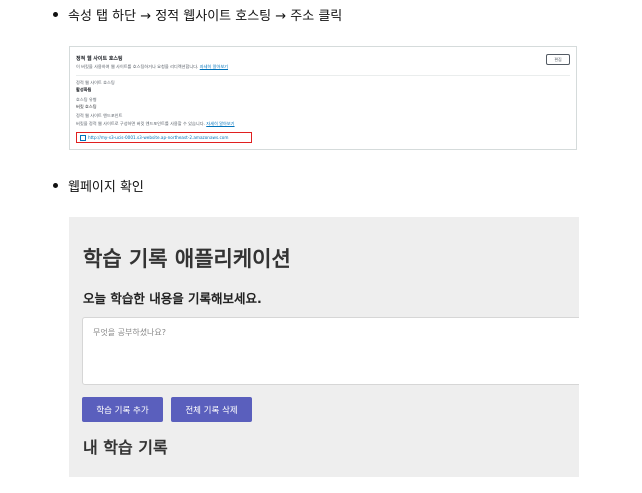 The width and height of the screenshot is (642, 493). What do you see at coordinates (106, 187) in the screenshot?
I see `step-text-2: 웹페이지 확인` at bounding box center [106, 187].